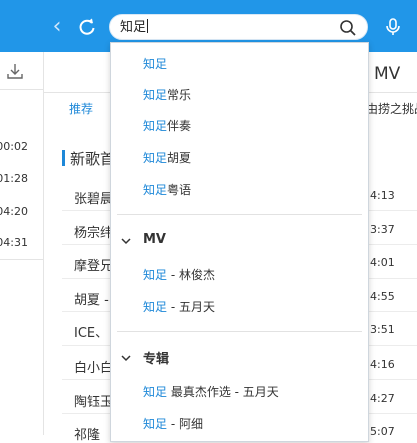 This screenshot has width=417, height=443. Describe the element at coordinates (91, 298) in the screenshot. I see `song-title: 胡夏 -` at that location.